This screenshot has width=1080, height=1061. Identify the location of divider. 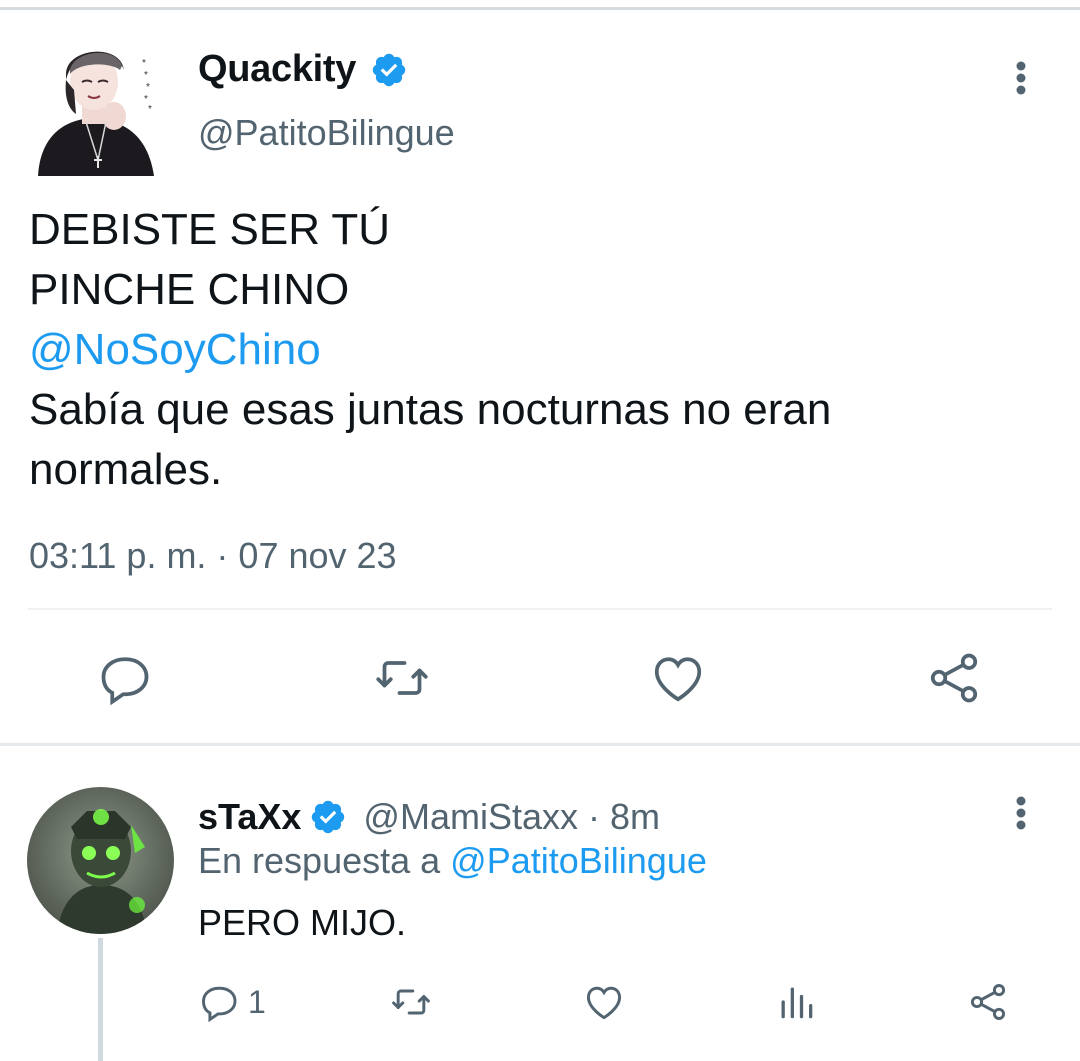
(540, 609).